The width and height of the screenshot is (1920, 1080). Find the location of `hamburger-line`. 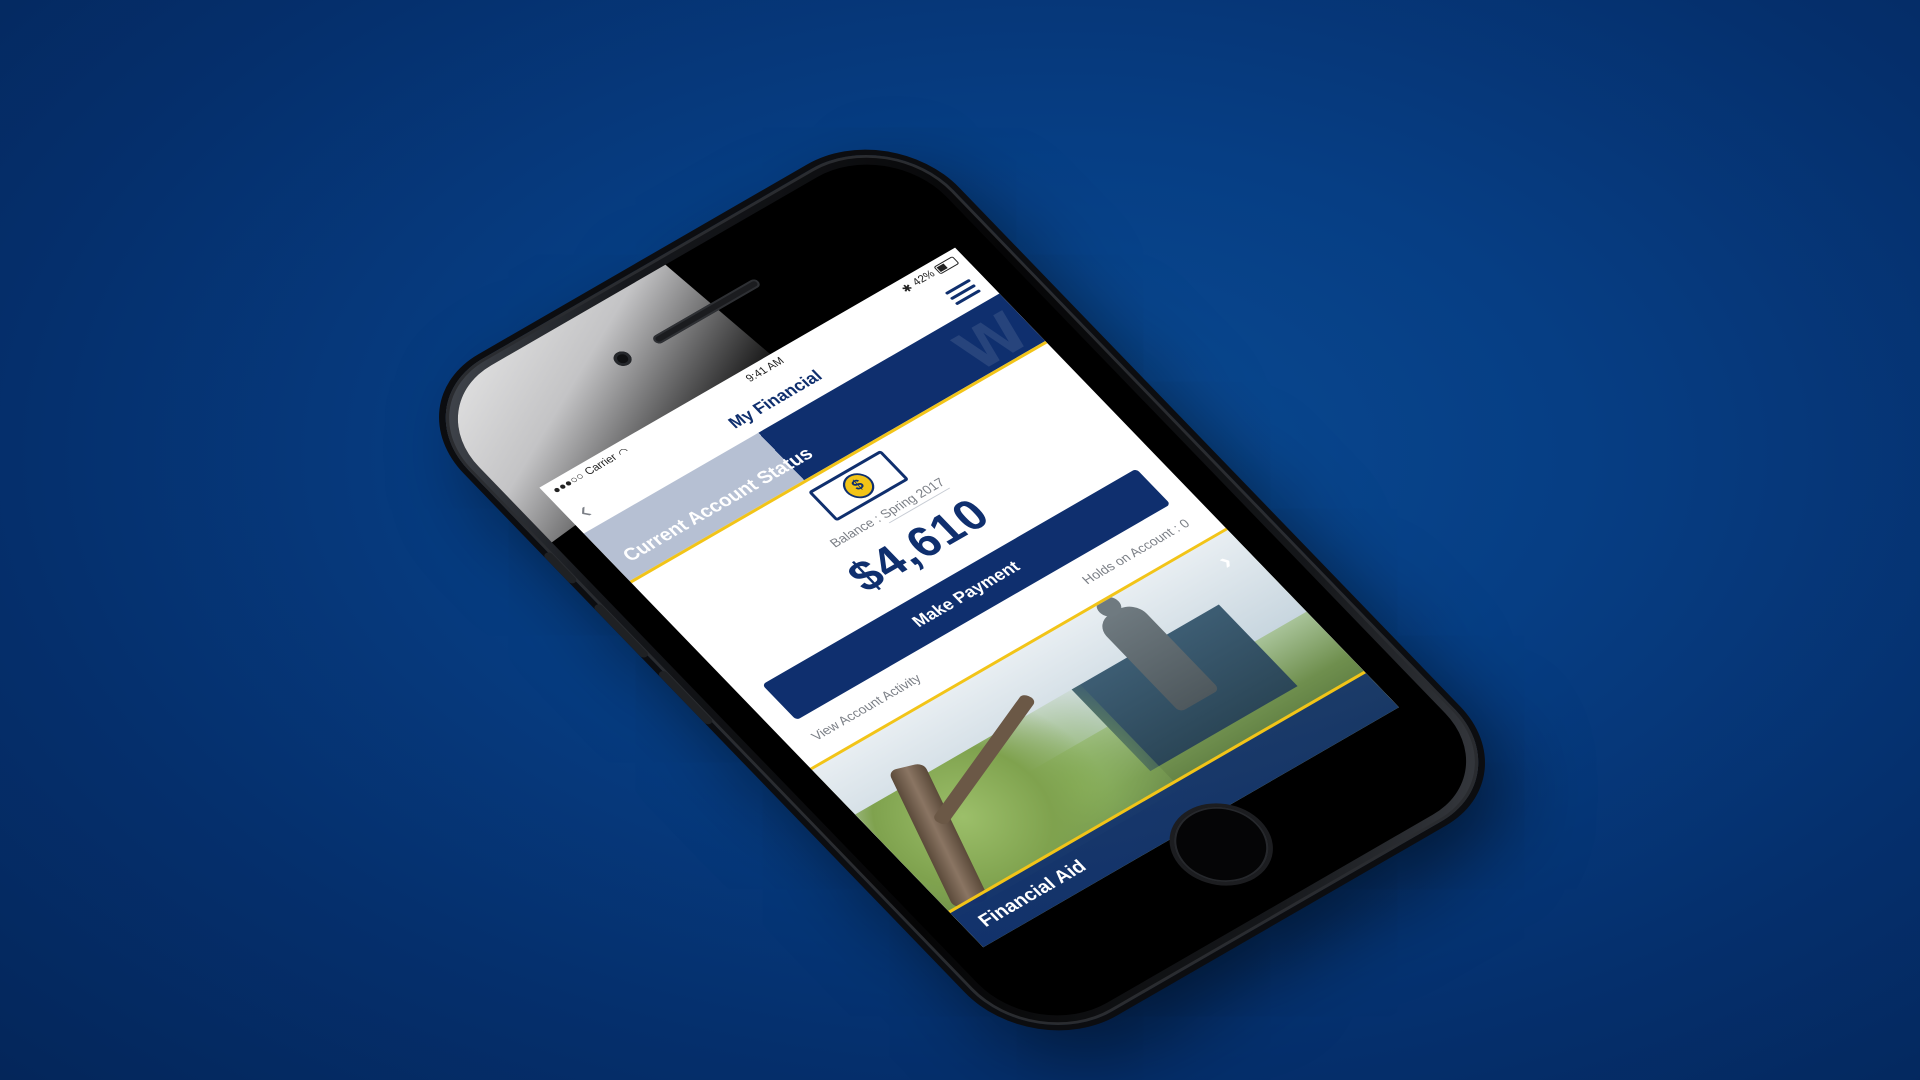

hamburger-line is located at coordinates (967, 297).